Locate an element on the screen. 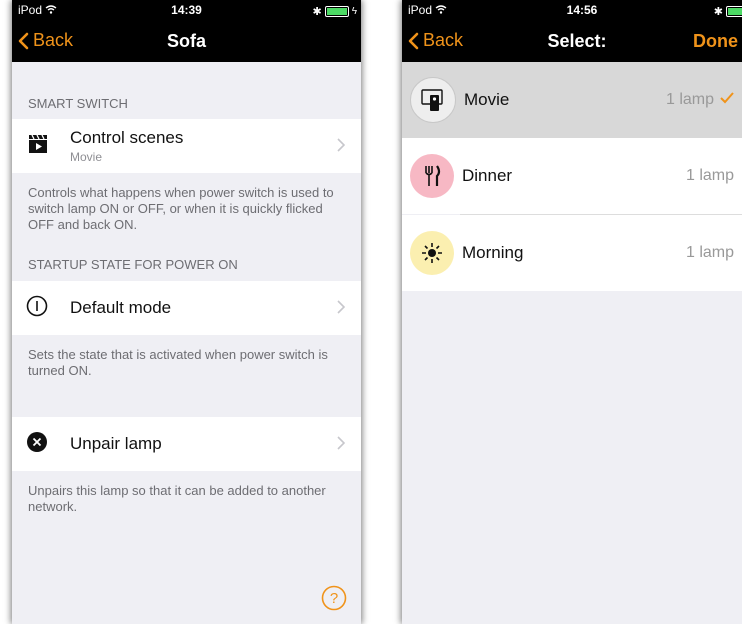 This screenshot has height=624, width=742. tv-remote-icon is located at coordinates (433, 100).